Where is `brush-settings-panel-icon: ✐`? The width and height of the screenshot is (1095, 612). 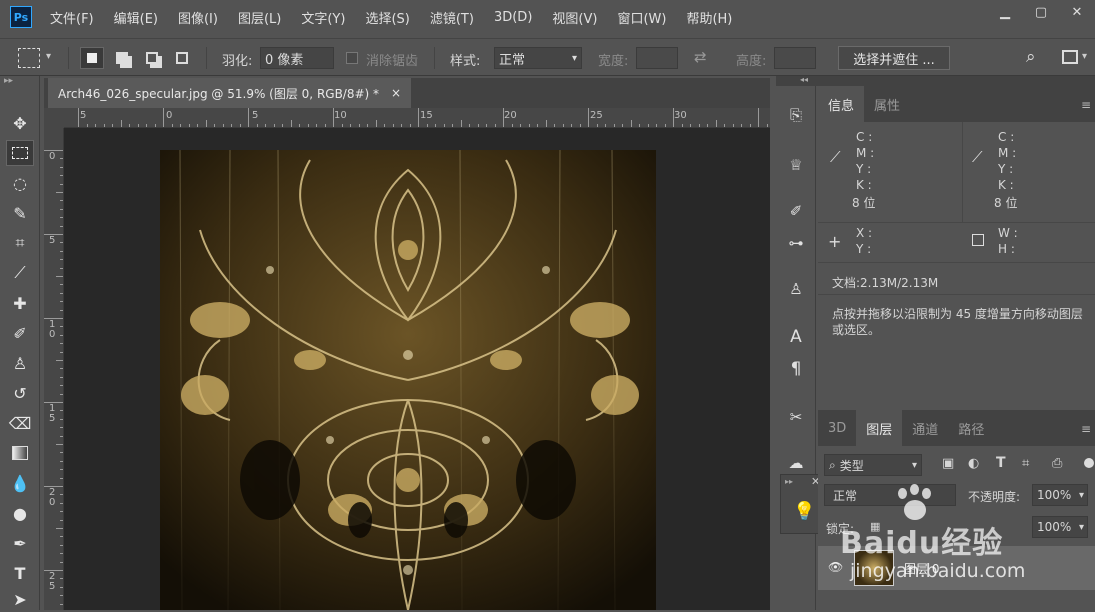 brush-settings-panel-icon: ✐ is located at coordinates (796, 211).